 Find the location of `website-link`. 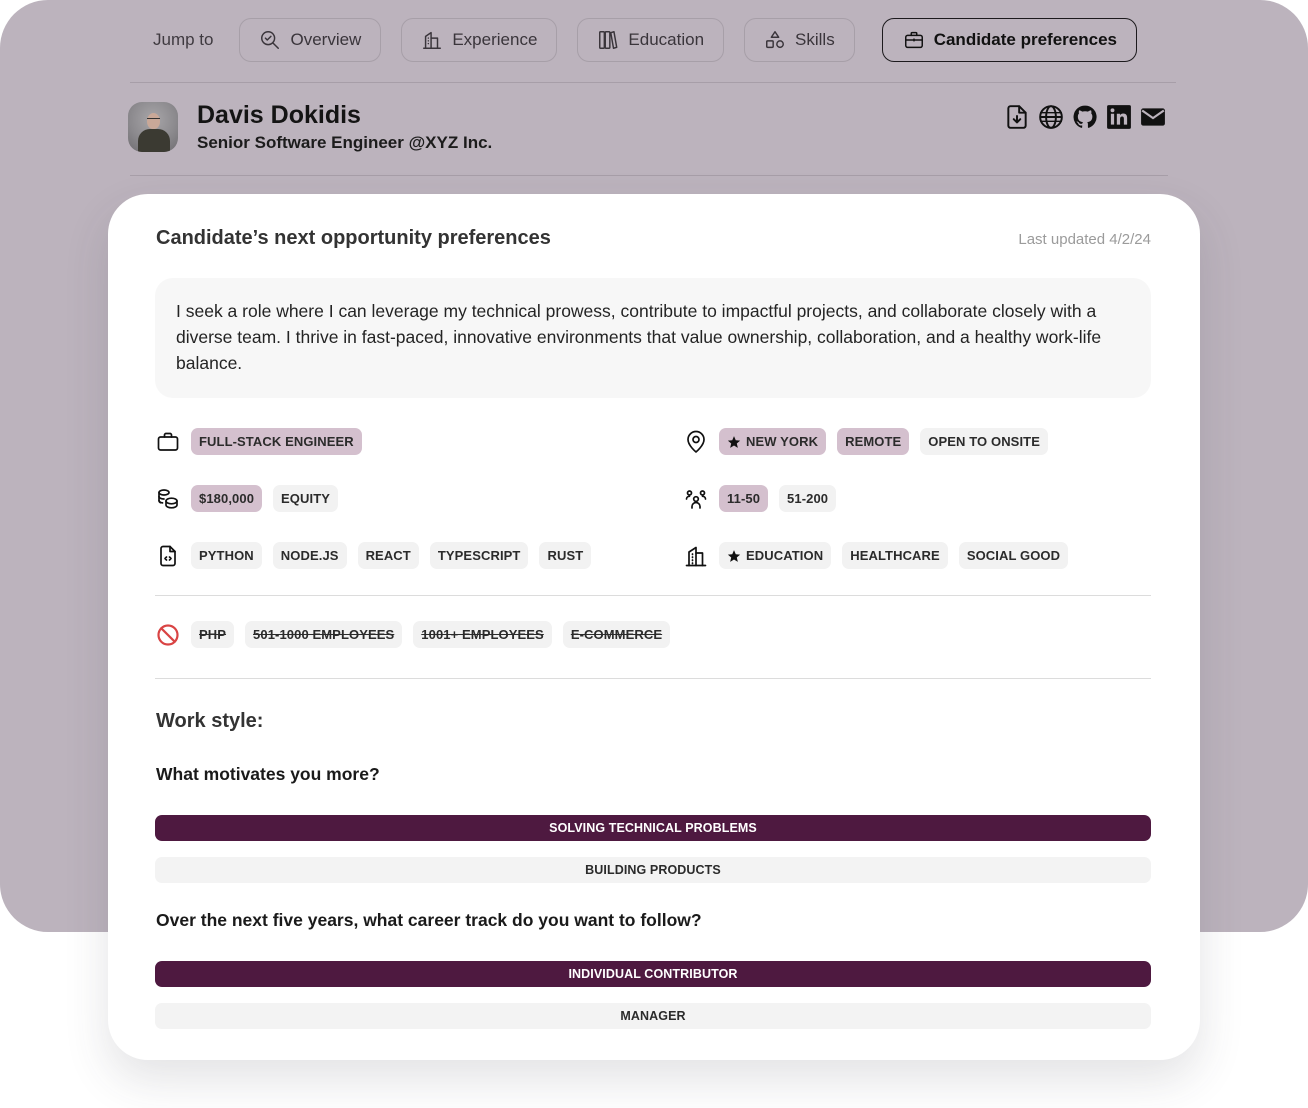

website-link is located at coordinates (1051, 117).